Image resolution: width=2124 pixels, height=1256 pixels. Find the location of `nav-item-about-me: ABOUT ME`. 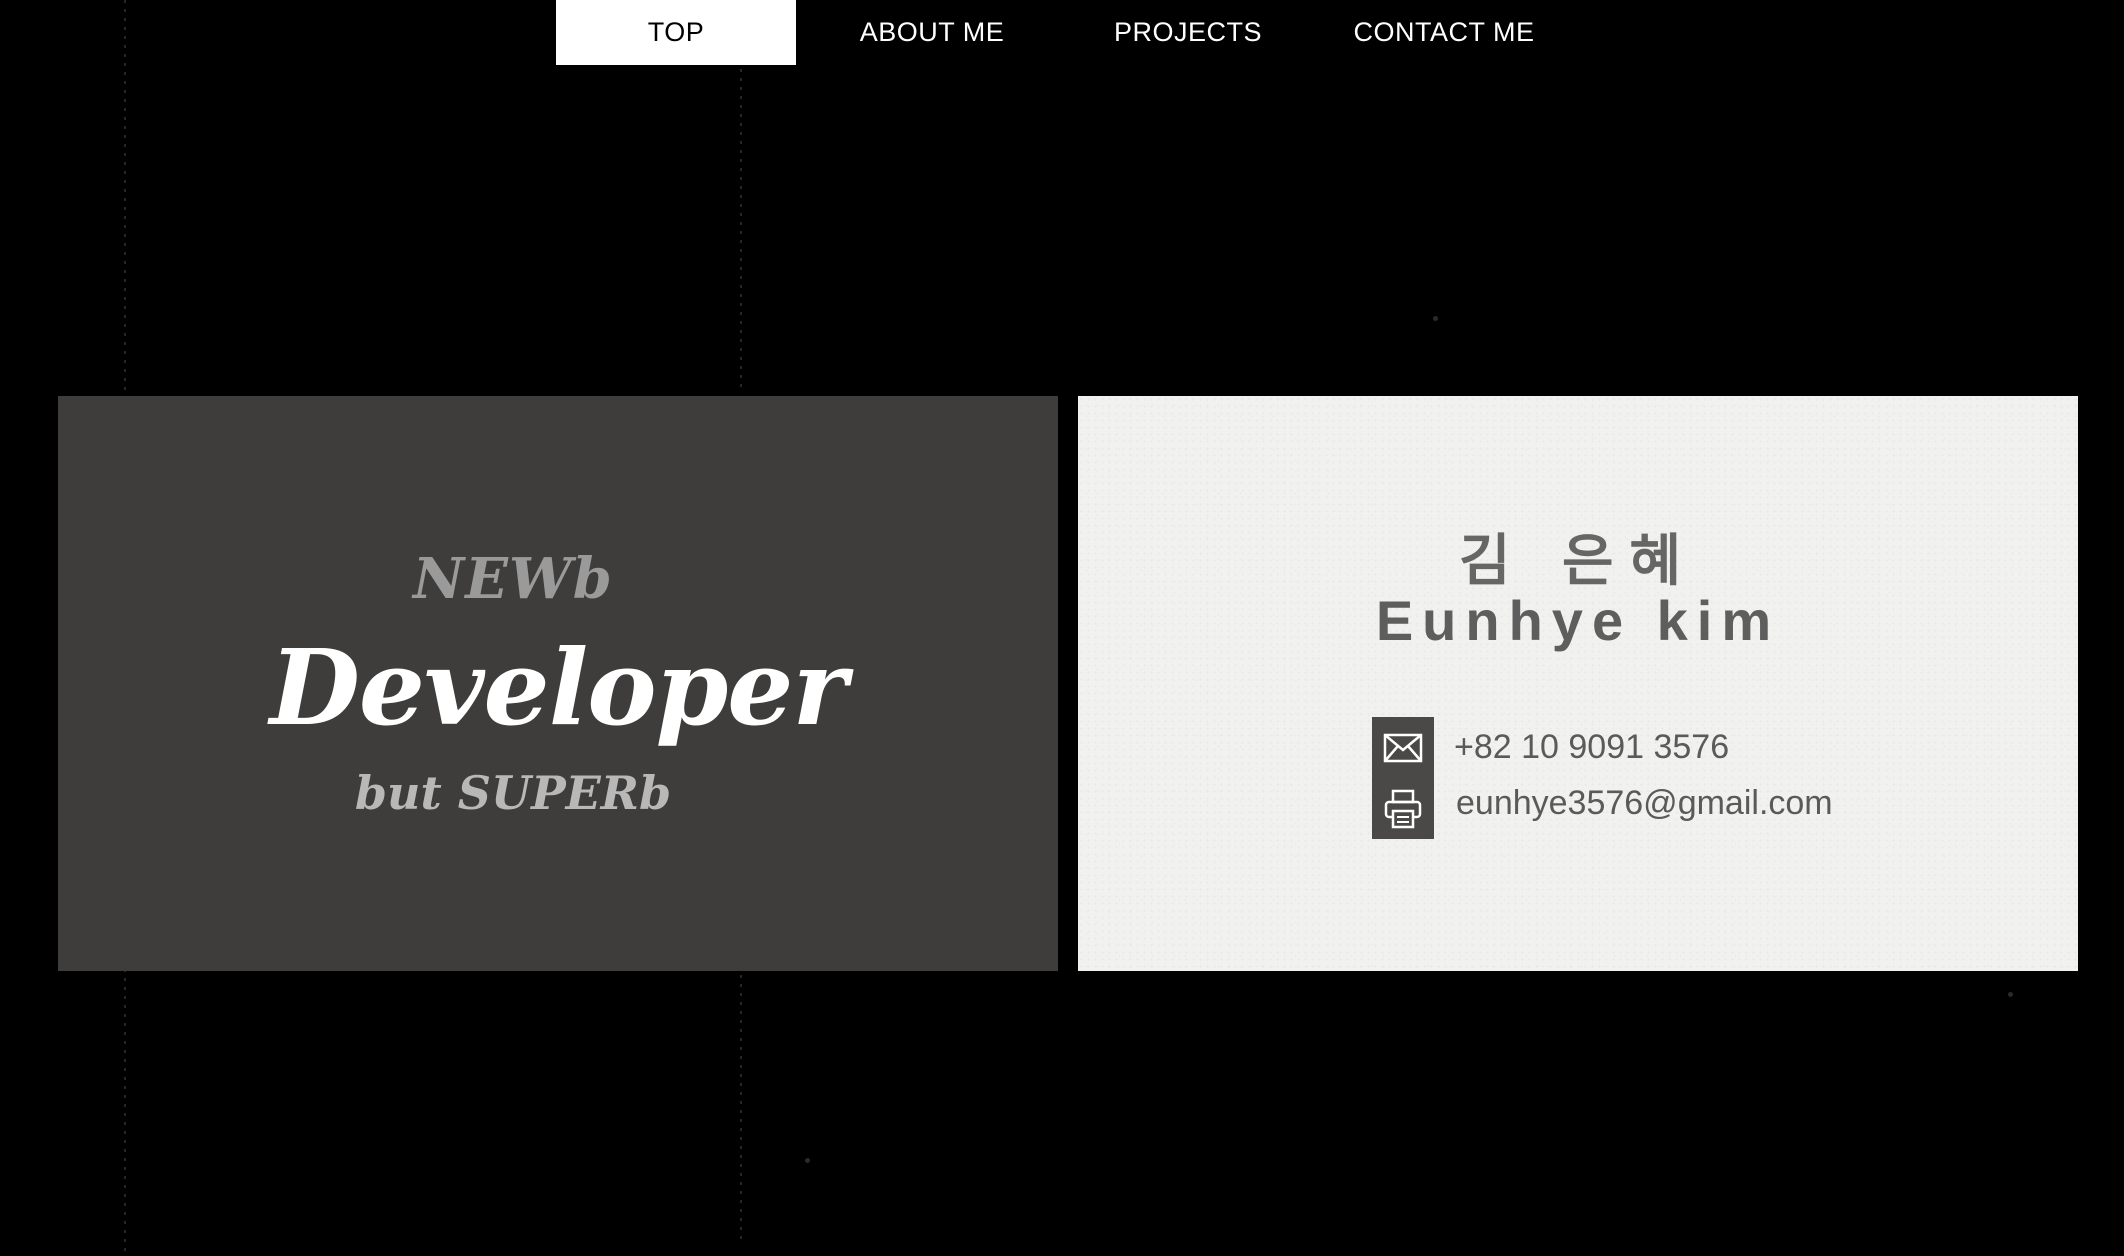

nav-item-about-me: ABOUT ME is located at coordinates (932, 32).